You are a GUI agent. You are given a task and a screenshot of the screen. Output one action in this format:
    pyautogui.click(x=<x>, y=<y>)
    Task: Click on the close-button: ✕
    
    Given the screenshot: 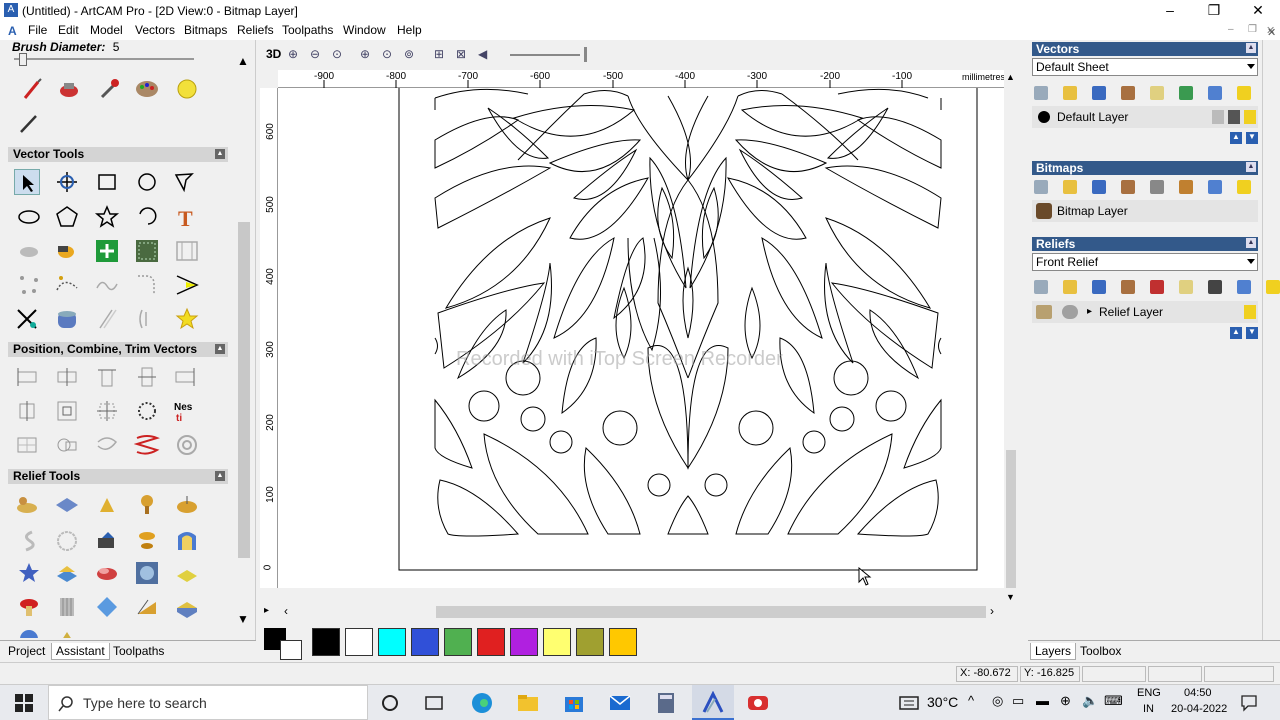 What is the action you would take?
    pyautogui.click(x=1258, y=11)
    